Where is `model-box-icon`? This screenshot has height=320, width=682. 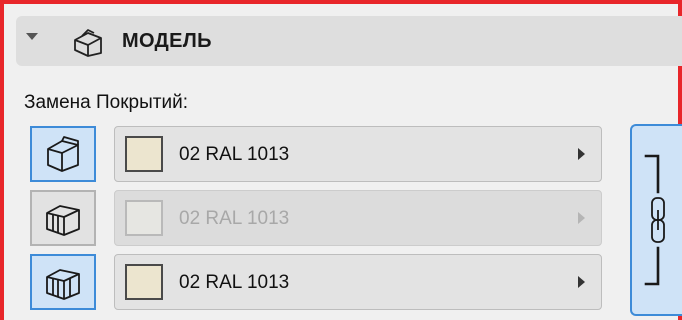 model-box-icon is located at coordinates (88, 43).